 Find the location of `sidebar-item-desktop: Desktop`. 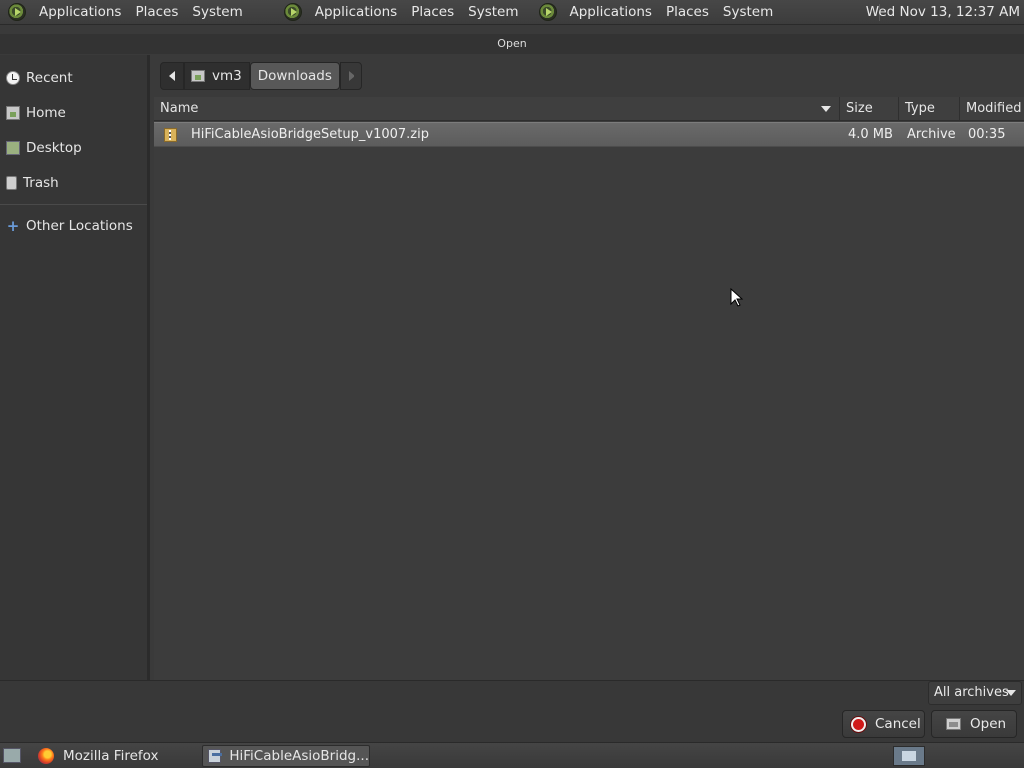

sidebar-item-desktop: Desktop is located at coordinates (73, 148).